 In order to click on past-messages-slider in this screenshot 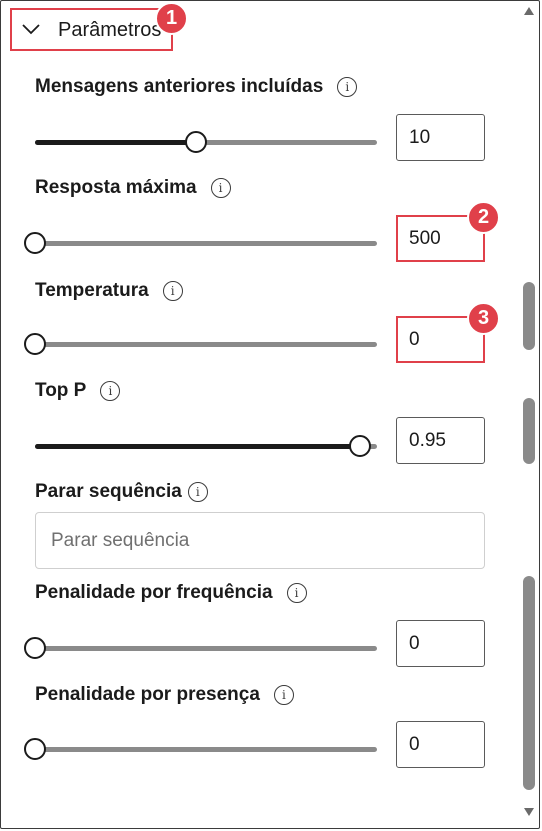, I will do `click(206, 142)`.